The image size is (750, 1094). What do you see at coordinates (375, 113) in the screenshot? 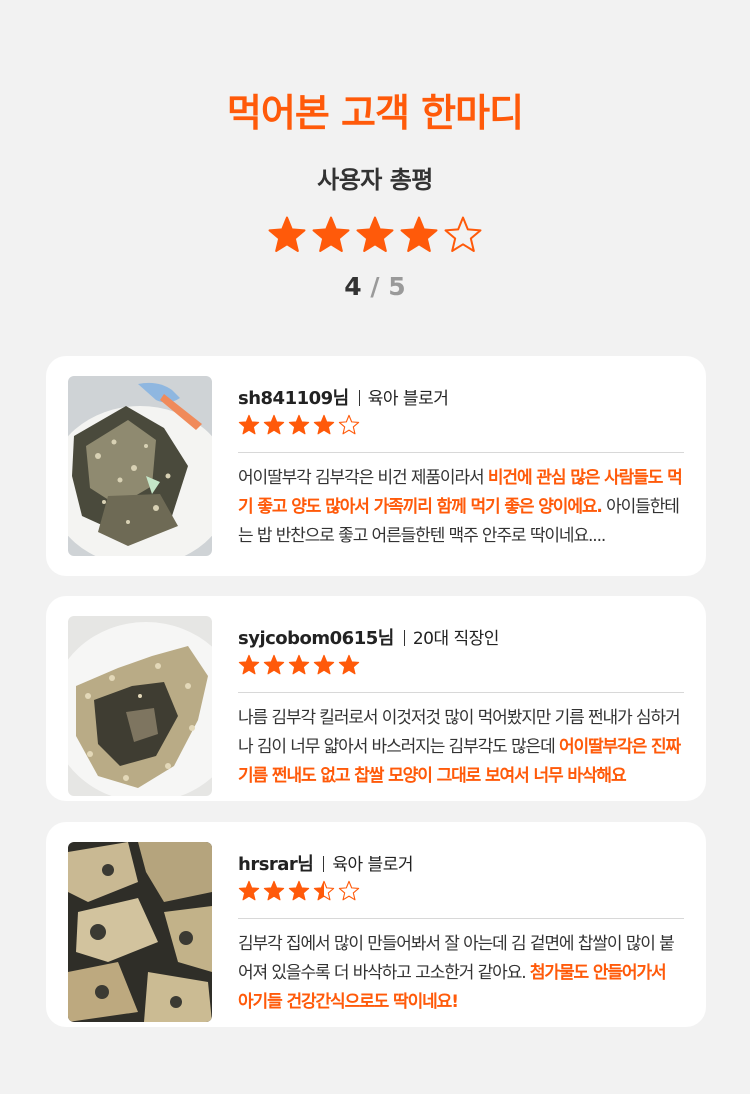
I see `section-title: 먹어본 고객 한마디` at bounding box center [375, 113].